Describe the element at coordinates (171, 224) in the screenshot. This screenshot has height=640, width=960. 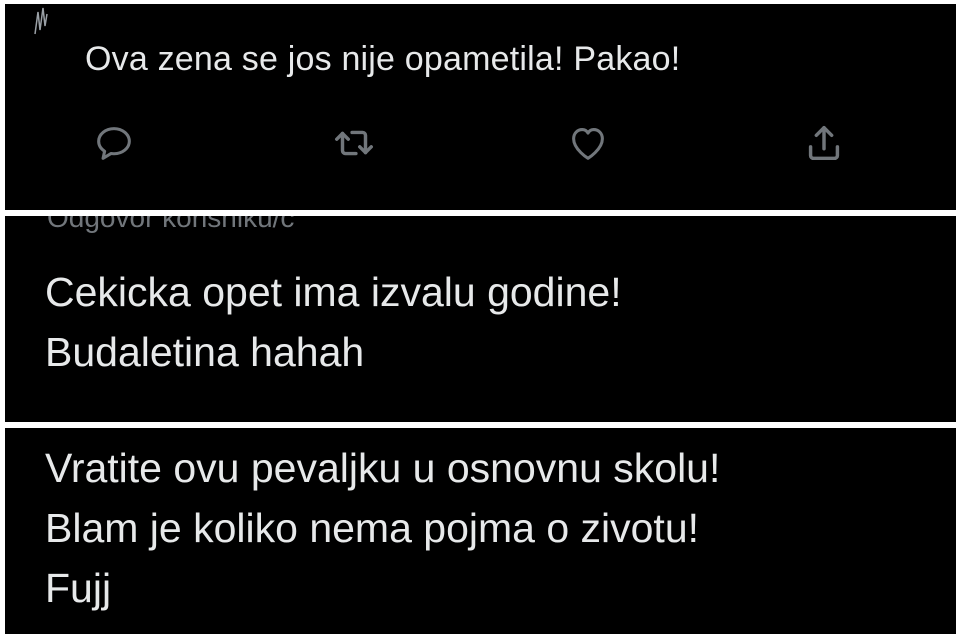
I see `reply-to-label: Odgovor korisniku/c` at that location.